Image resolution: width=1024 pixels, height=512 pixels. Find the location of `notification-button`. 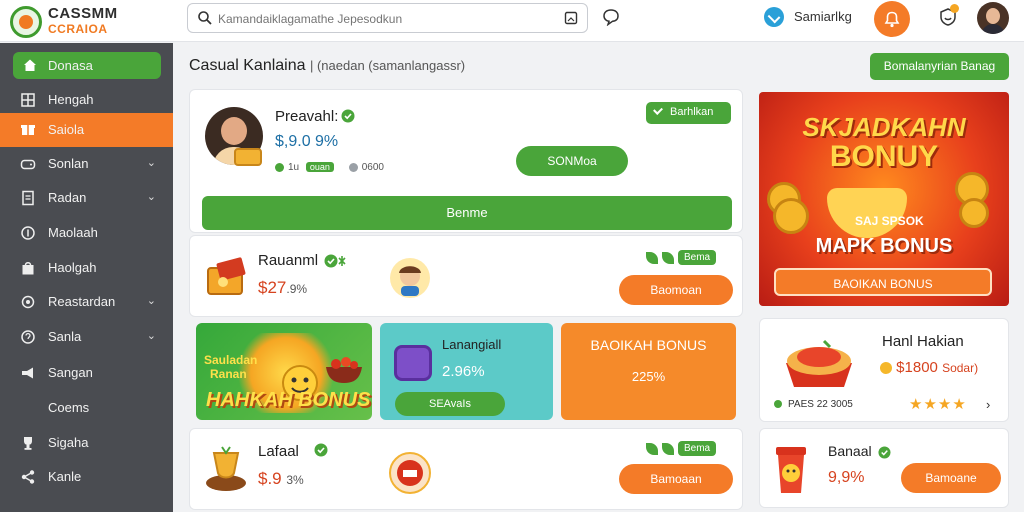

notification-button is located at coordinates (892, 19).